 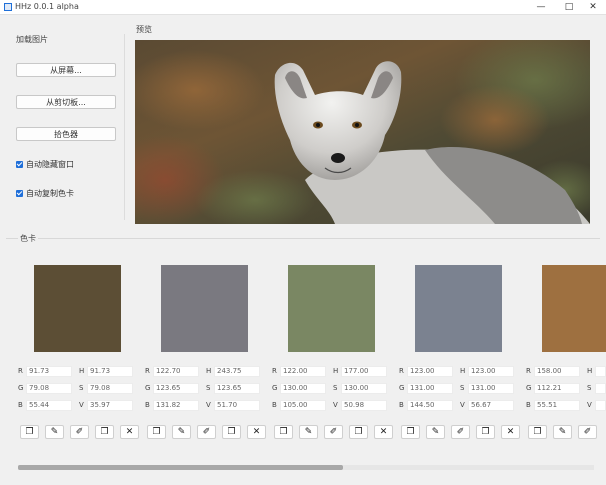 I want to click on channel-r-field: 123.00, so click(x=430, y=371).